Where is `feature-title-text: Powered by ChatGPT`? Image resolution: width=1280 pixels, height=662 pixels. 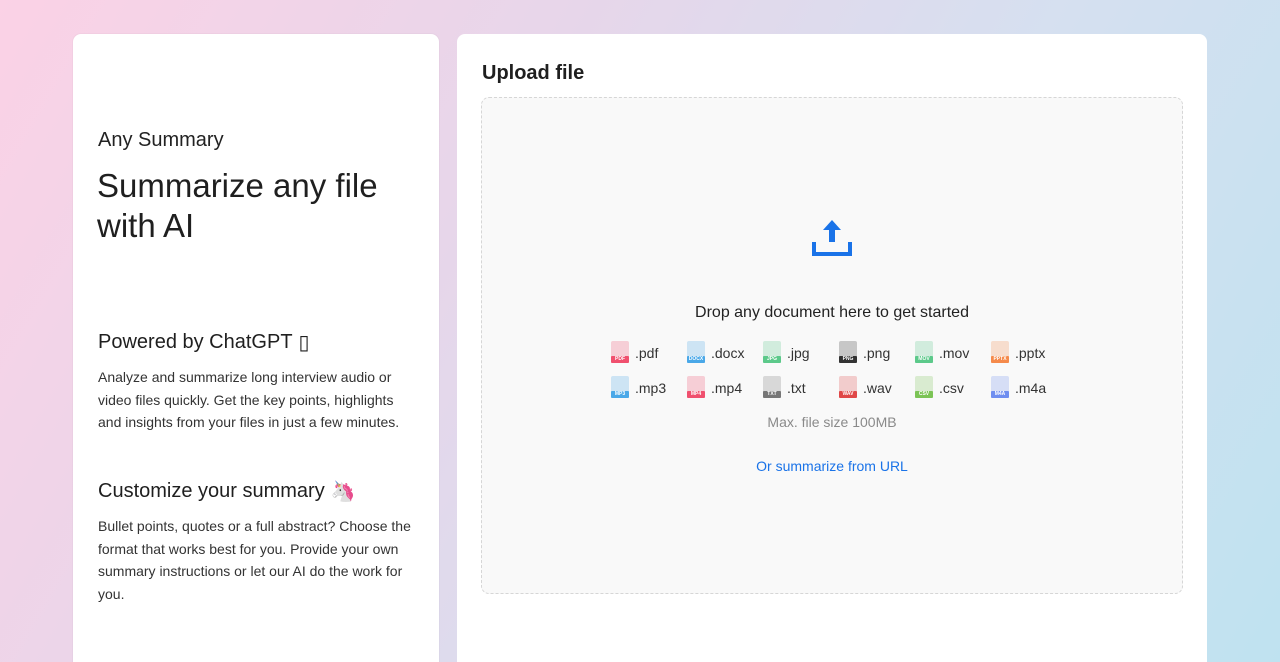 feature-title-text: Powered by ChatGPT is located at coordinates (195, 342).